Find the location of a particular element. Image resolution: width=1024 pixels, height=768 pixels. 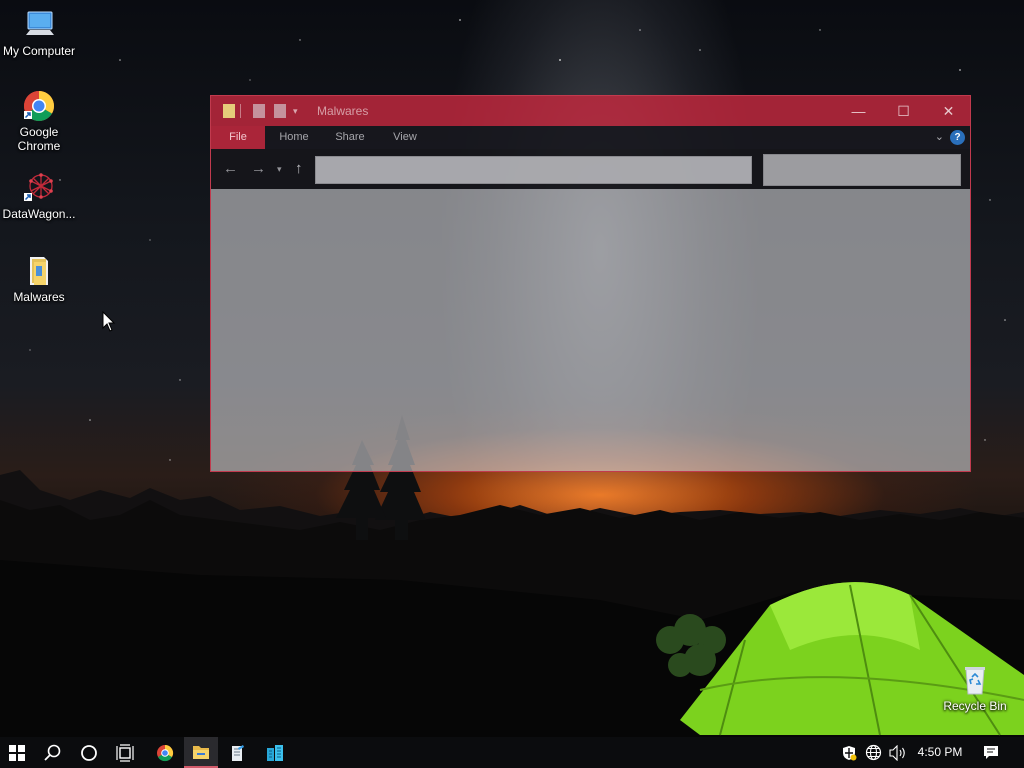

taskbar-chrome is located at coordinates (165, 752).